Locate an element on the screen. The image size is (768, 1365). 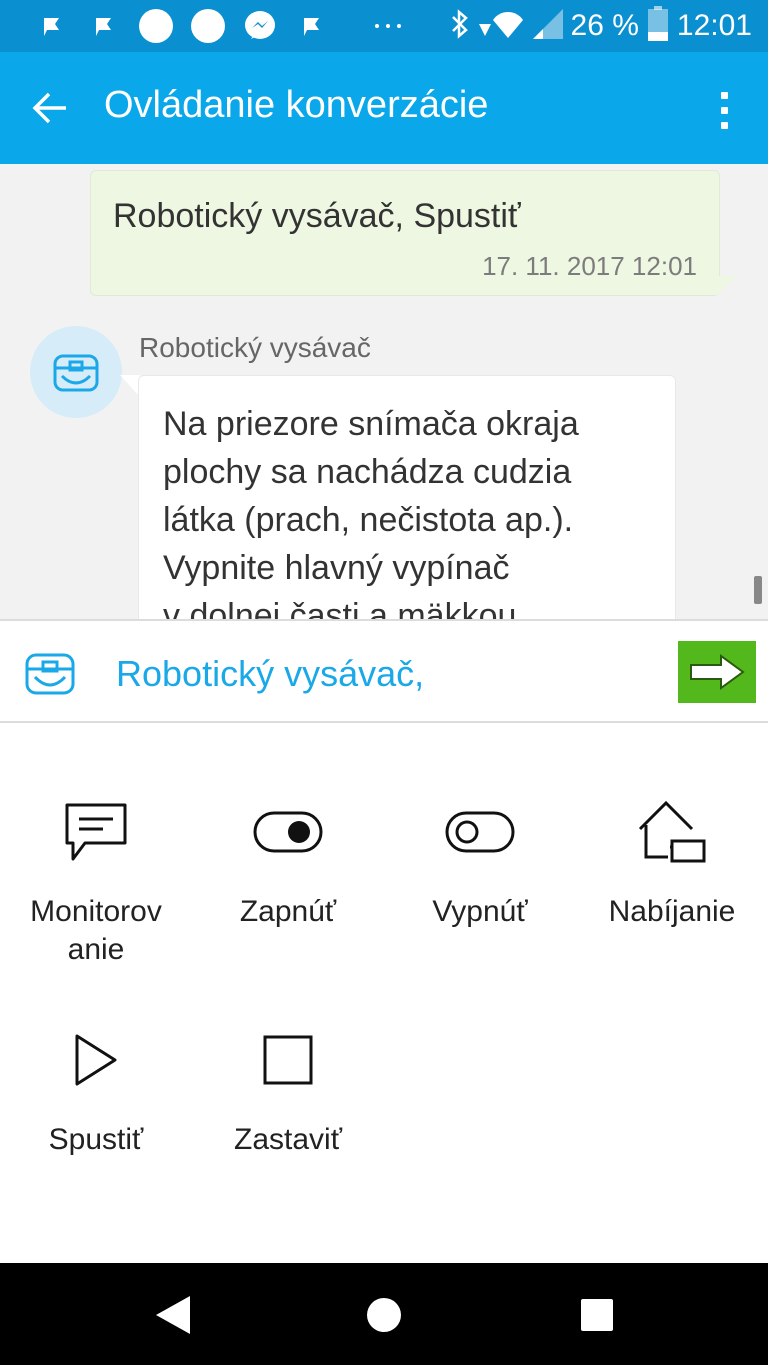
command-label: Spustiť is located at coordinates (96, 1139).